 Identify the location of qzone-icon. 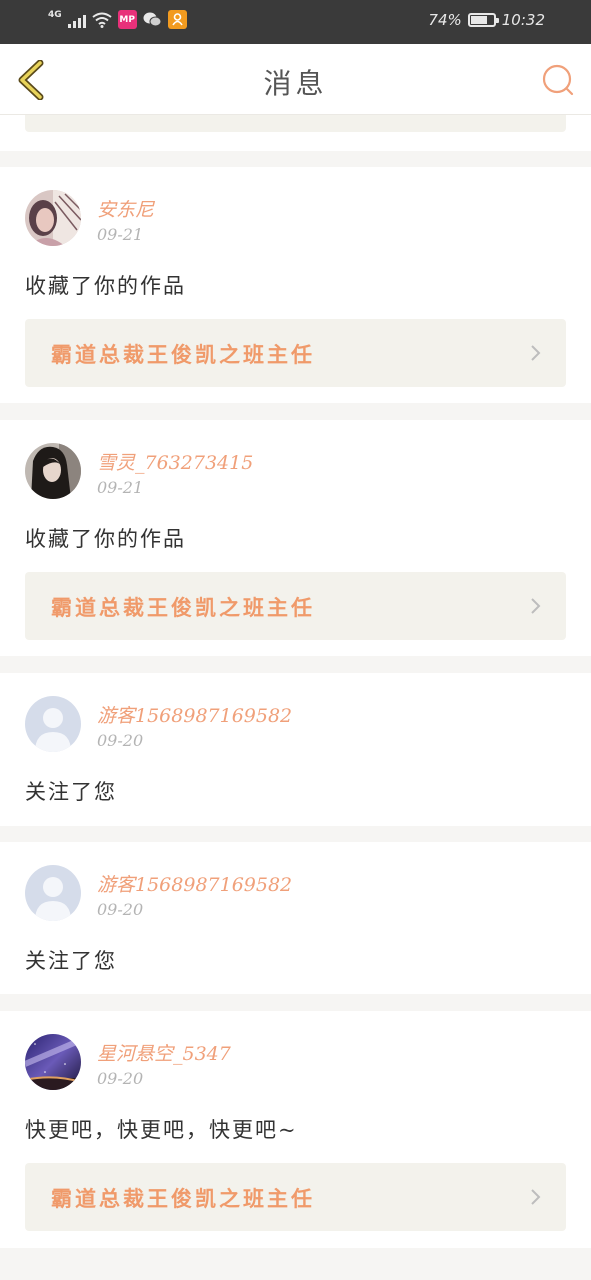
(177, 19).